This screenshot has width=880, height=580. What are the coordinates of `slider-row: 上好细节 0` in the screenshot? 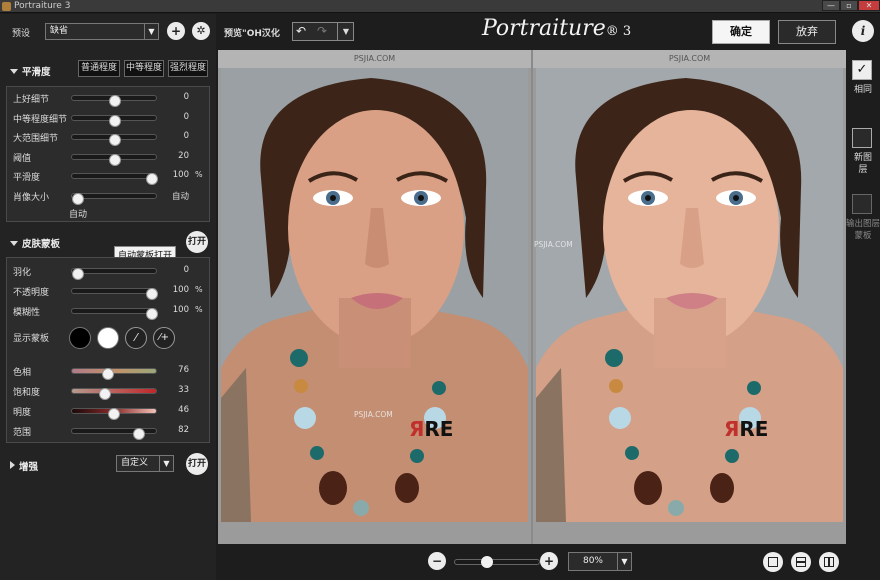 It's located at (109, 99).